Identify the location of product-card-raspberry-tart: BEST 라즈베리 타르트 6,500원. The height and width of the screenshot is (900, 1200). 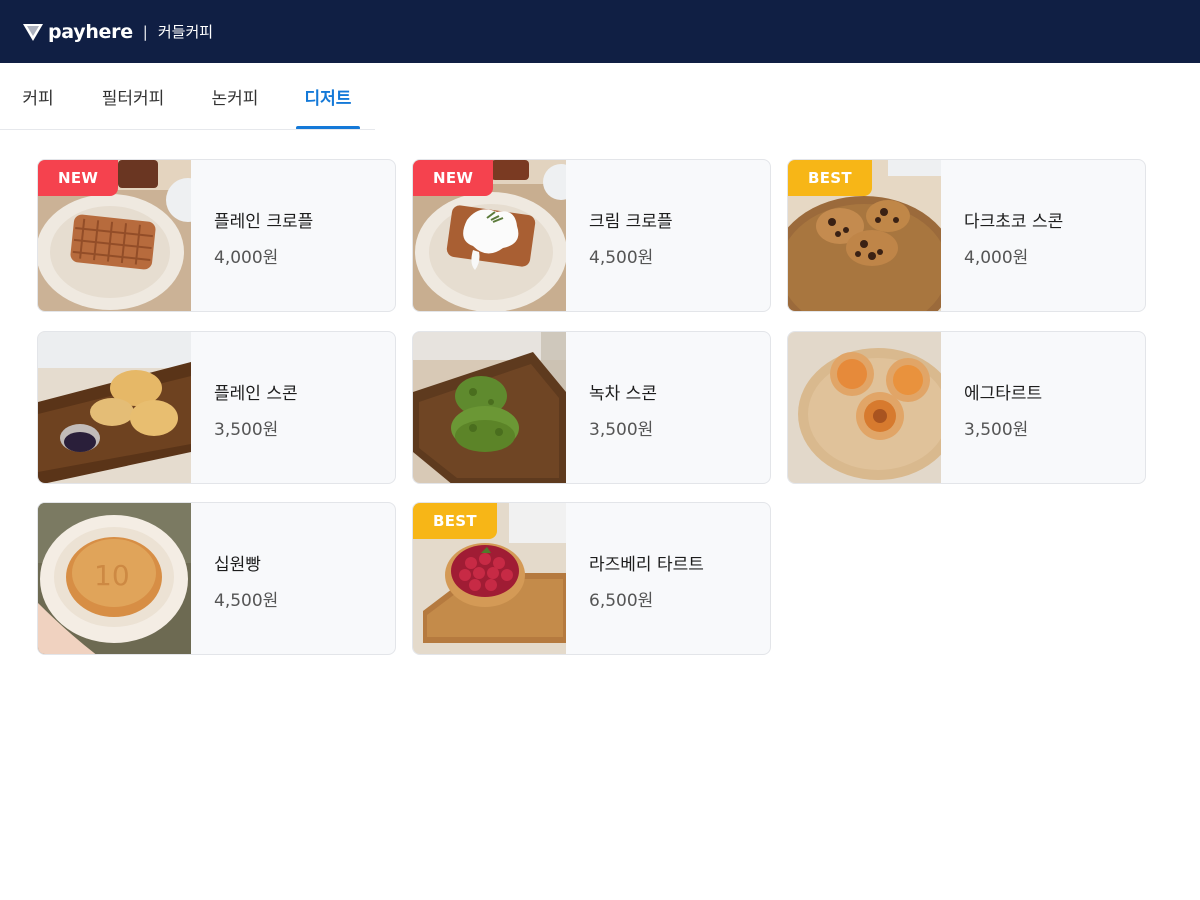
(591, 578).